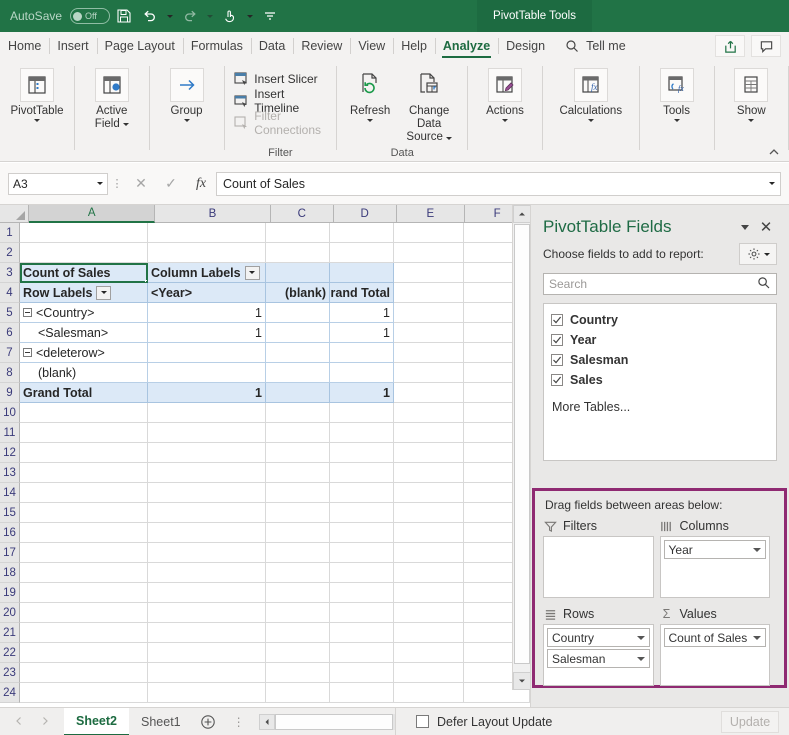 The height and width of the screenshot is (735, 789). Describe the element at coordinates (429, 573) in the screenshot. I see `cell-e18` at that location.